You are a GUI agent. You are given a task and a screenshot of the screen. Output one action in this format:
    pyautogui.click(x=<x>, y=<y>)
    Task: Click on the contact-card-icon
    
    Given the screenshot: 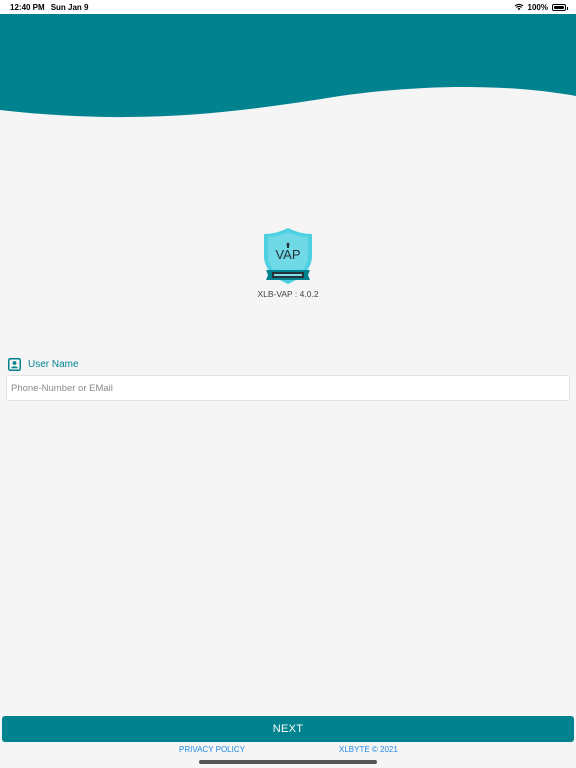 What is the action you would take?
    pyautogui.click(x=14, y=364)
    